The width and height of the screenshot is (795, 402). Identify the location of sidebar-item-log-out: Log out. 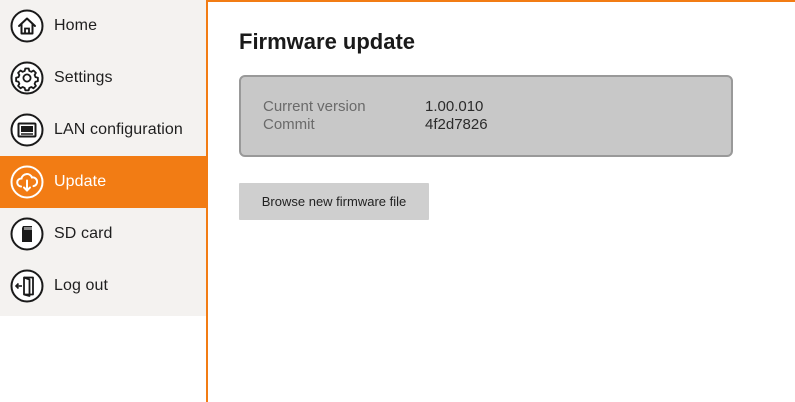
(103, 286).